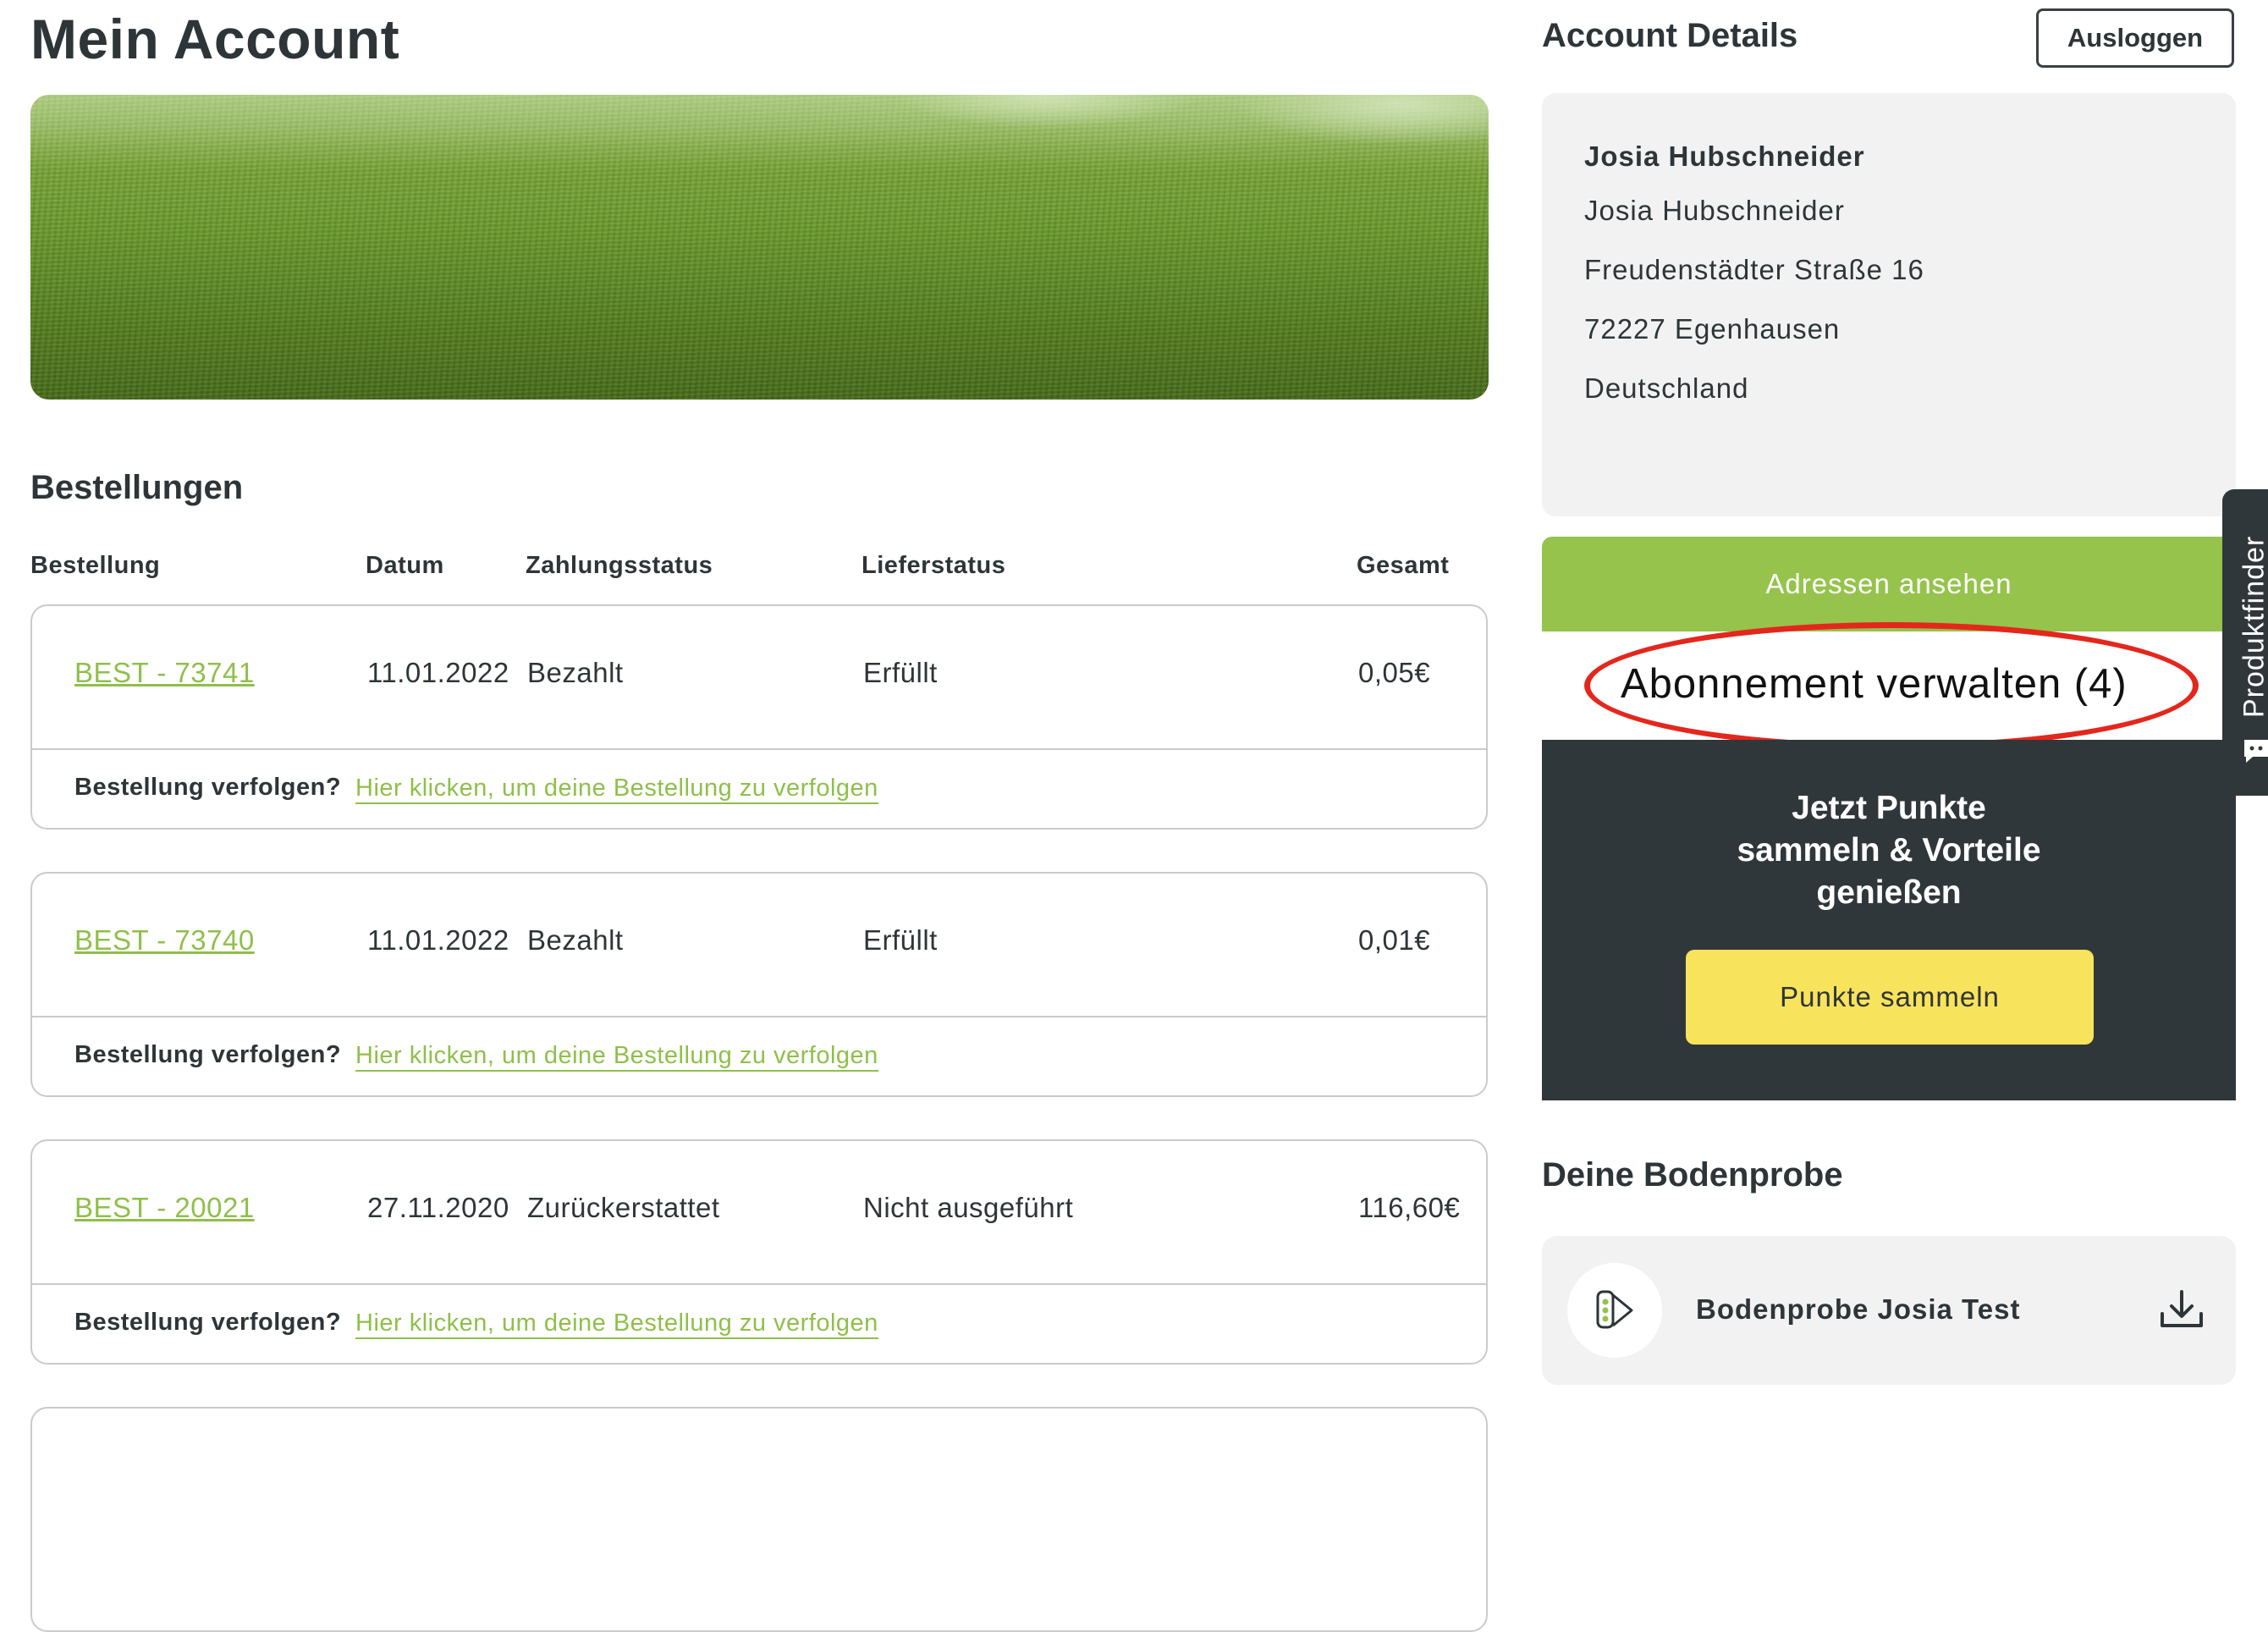 Image resolution: width=2268 pixels, height=1632 pixels. Describe the element at coordinates (1859, 1309) in the screenshot. I see `soil-sample-label: Bodenprobe Josia Test` at that location.